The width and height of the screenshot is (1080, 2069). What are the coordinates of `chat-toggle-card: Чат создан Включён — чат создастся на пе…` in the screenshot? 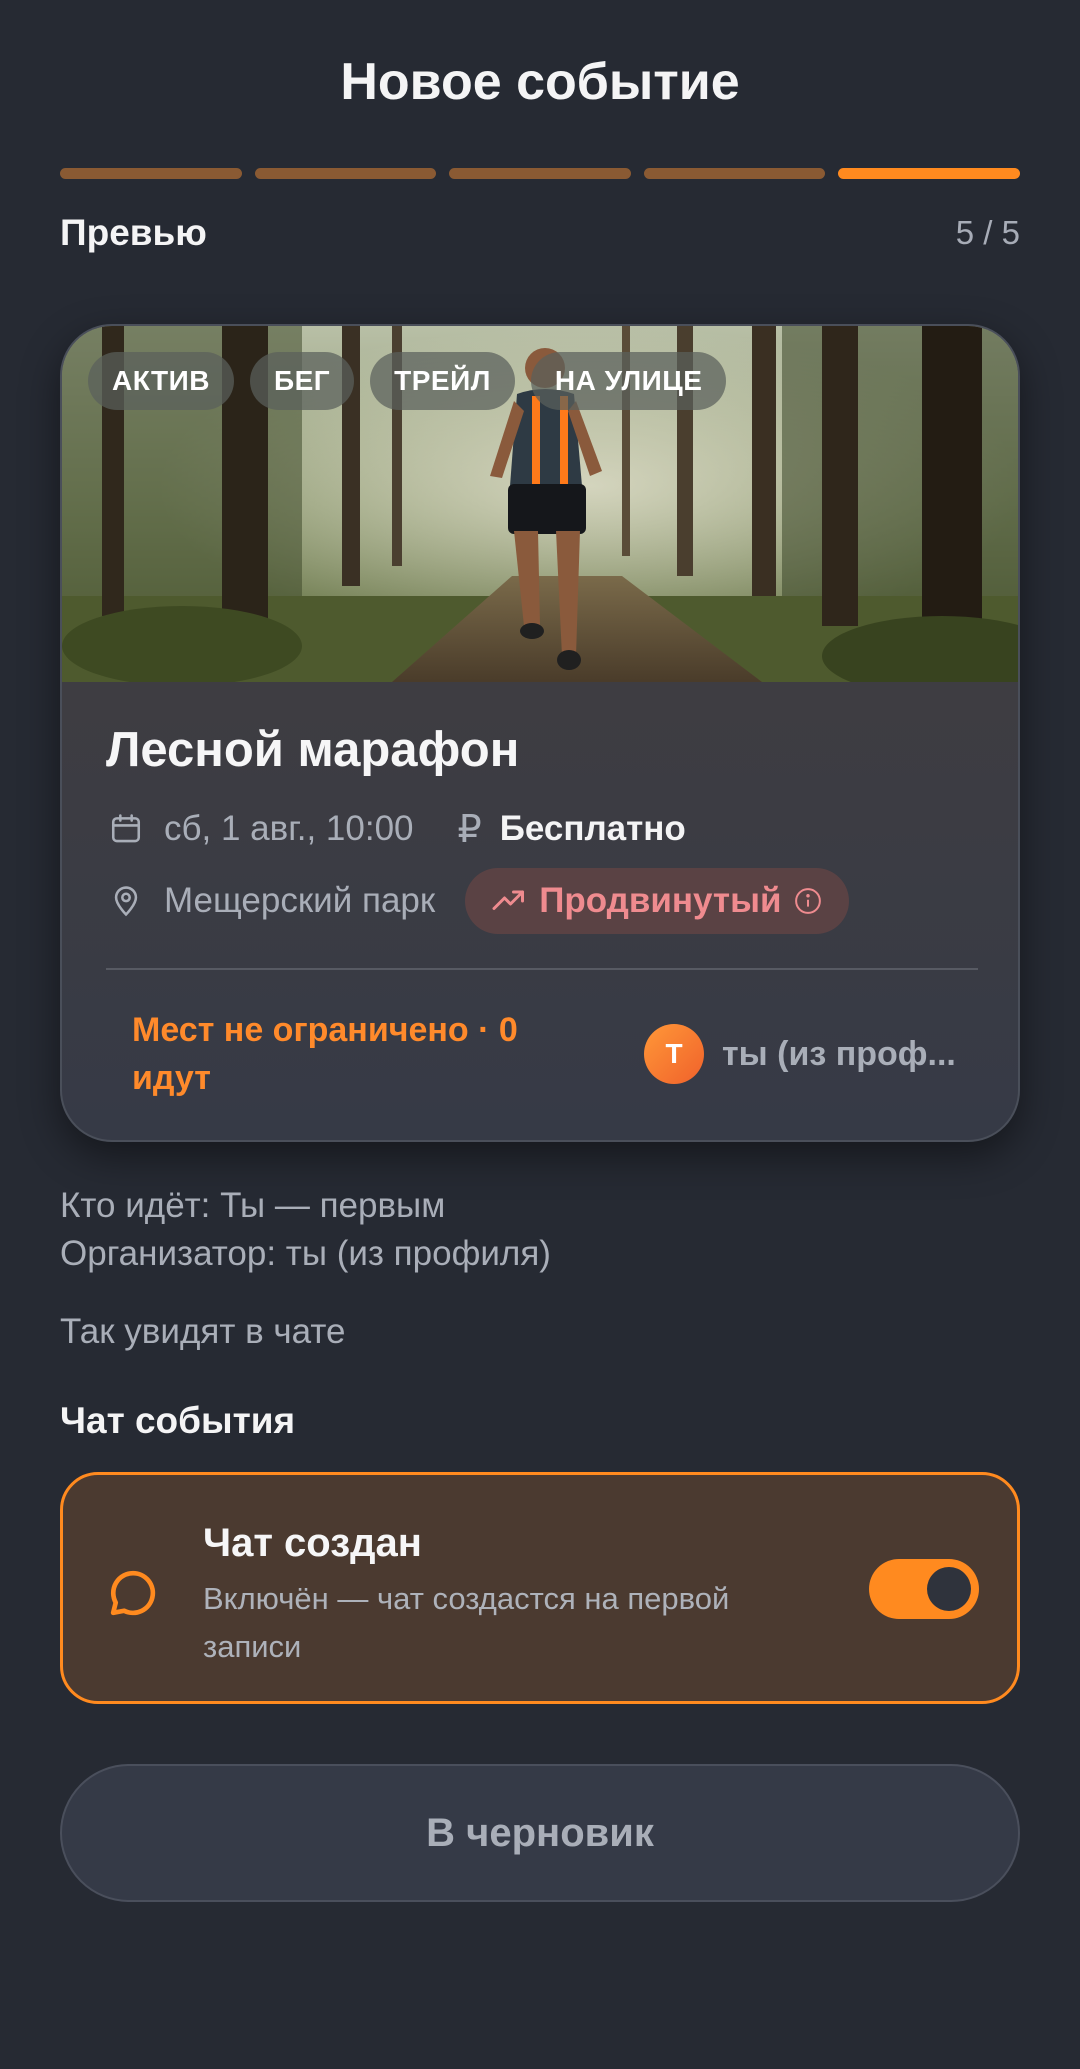 It's located at (540, 1588).